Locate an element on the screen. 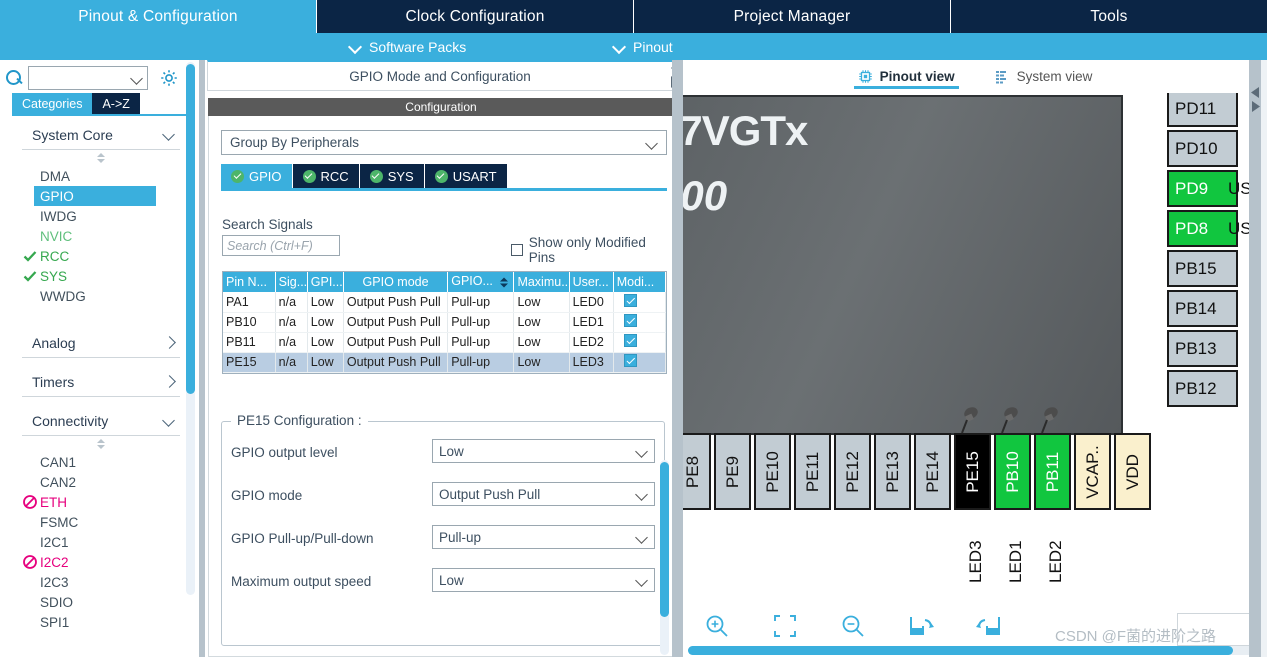  zoom-out-button is located at coordinates (853, 627).